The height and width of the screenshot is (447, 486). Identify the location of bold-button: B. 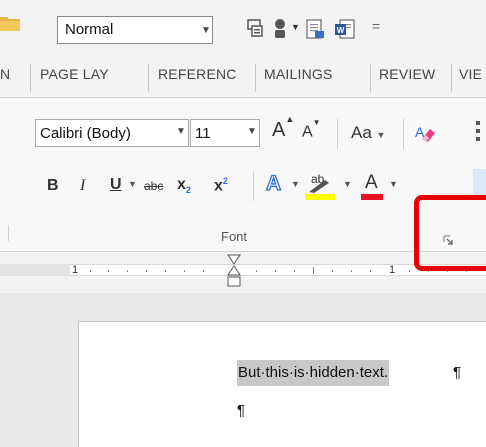
(53, 186).